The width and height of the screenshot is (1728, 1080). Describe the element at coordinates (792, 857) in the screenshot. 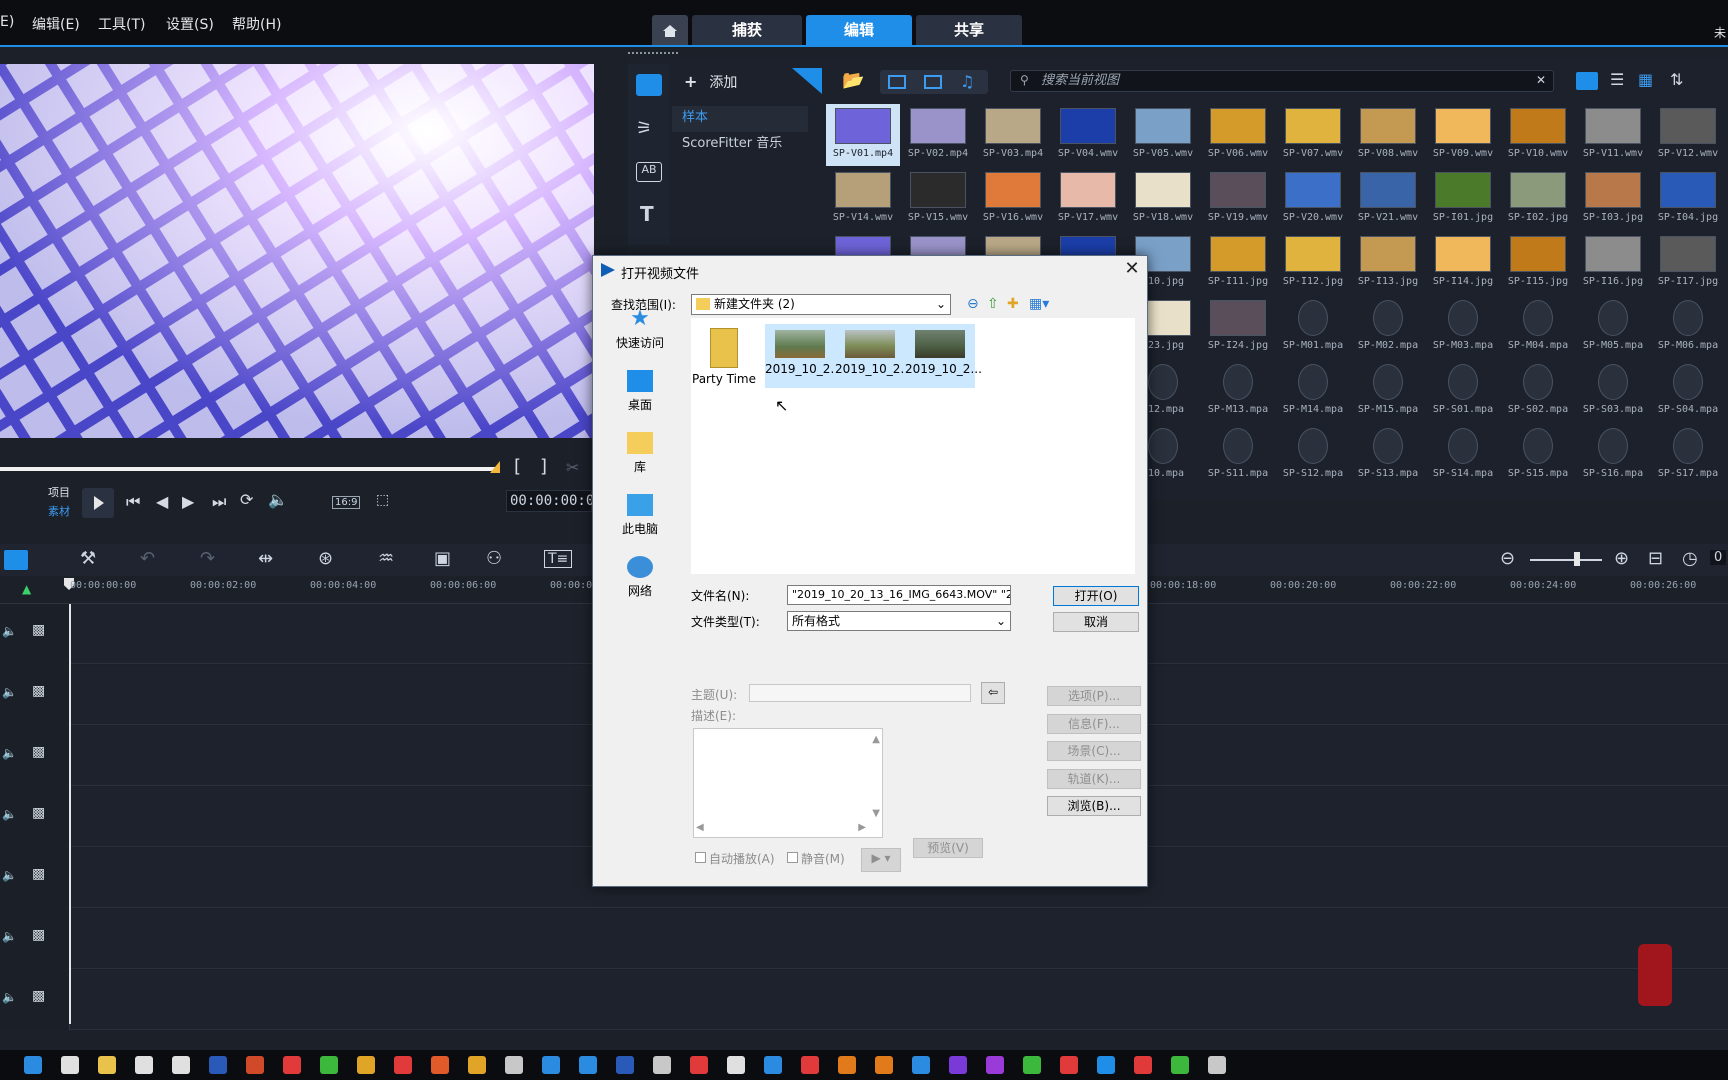

I see `mute-checkbox` at that location.